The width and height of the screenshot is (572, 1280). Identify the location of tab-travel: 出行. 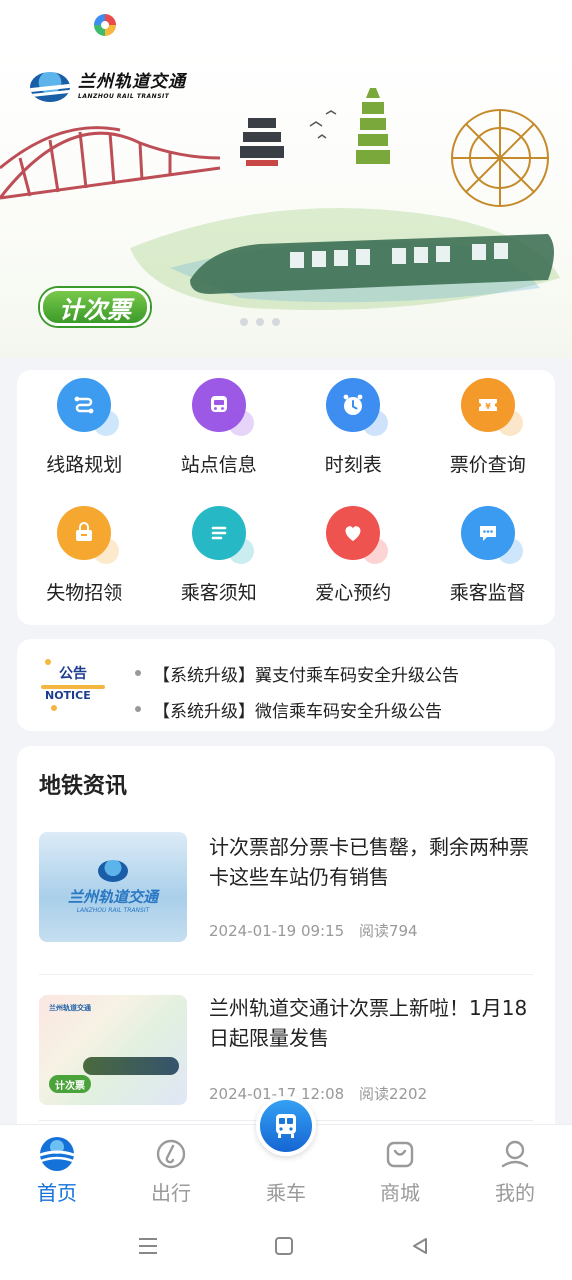
(171, 1168).